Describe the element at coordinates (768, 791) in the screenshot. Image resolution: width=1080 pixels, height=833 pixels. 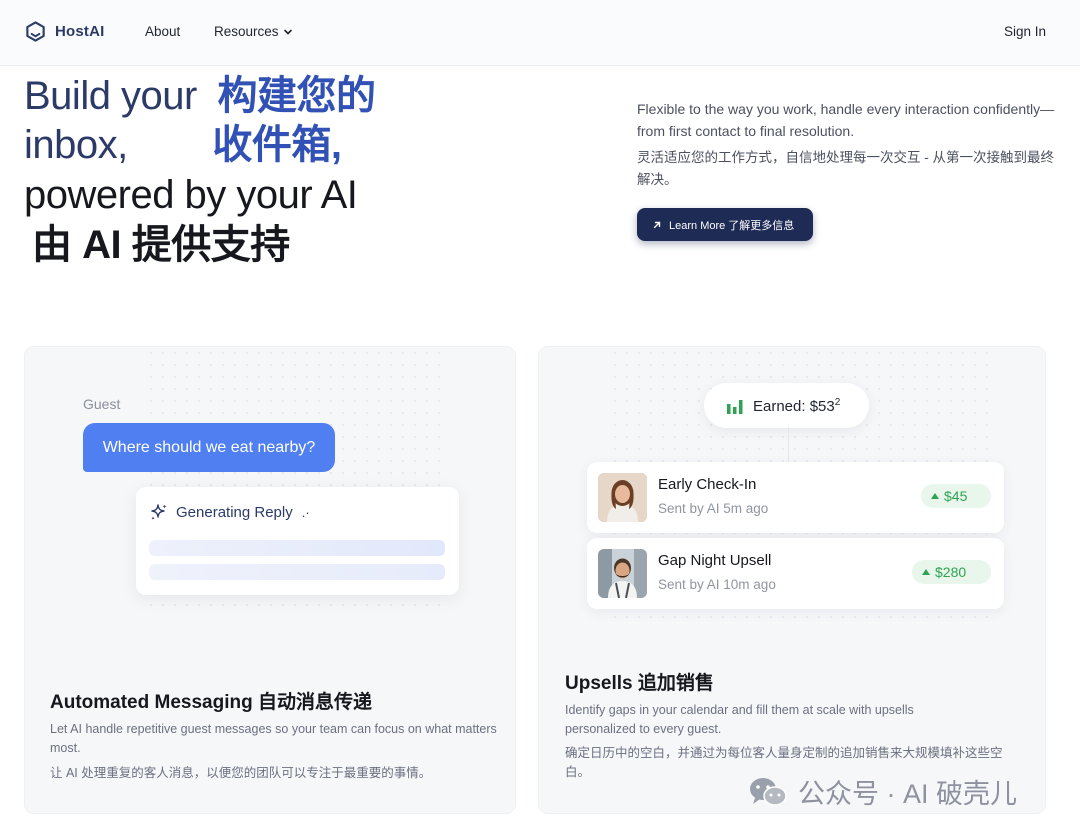
I see `wechat-icon` at that location.